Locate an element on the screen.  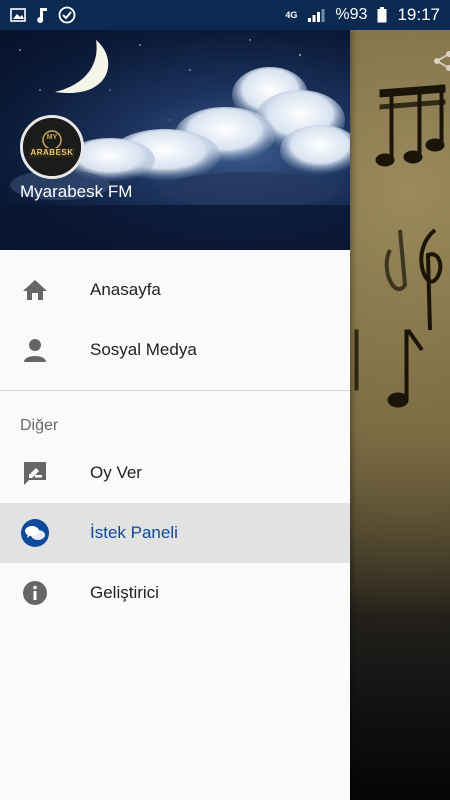
battery-icon is located at coordinates (382, 15).